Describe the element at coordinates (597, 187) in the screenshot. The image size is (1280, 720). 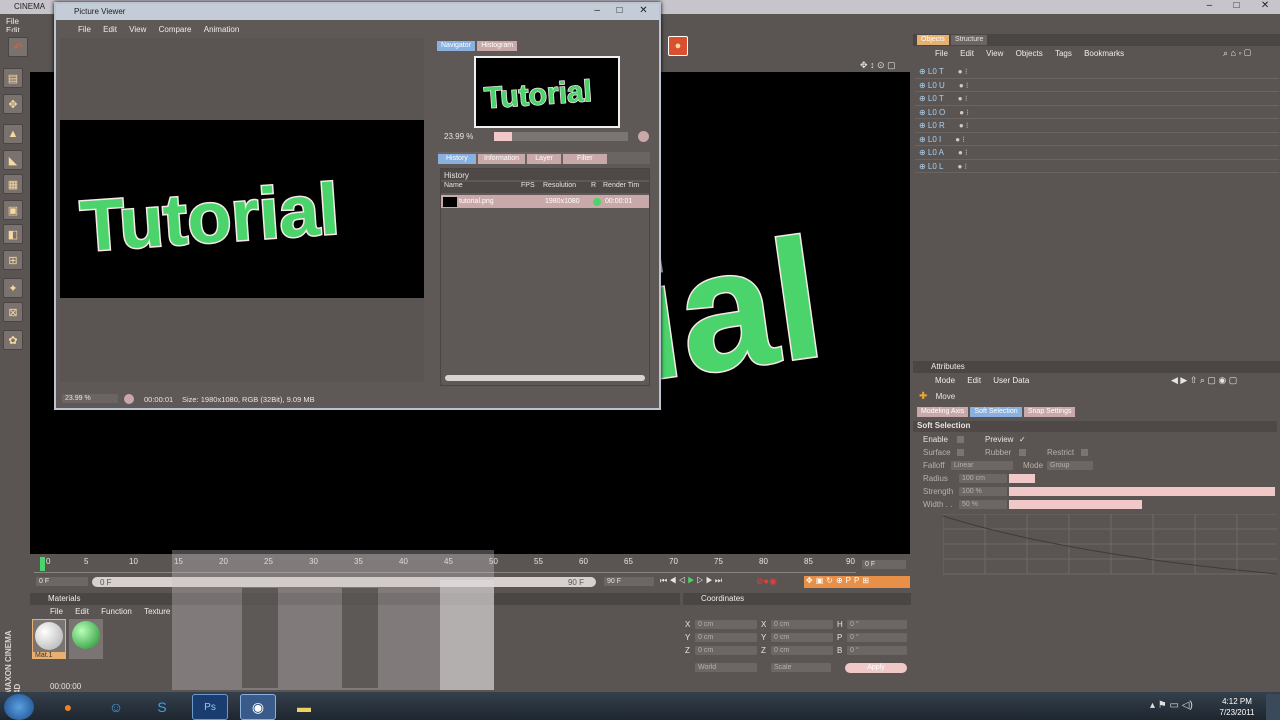
I see `col-r: R` at that location.